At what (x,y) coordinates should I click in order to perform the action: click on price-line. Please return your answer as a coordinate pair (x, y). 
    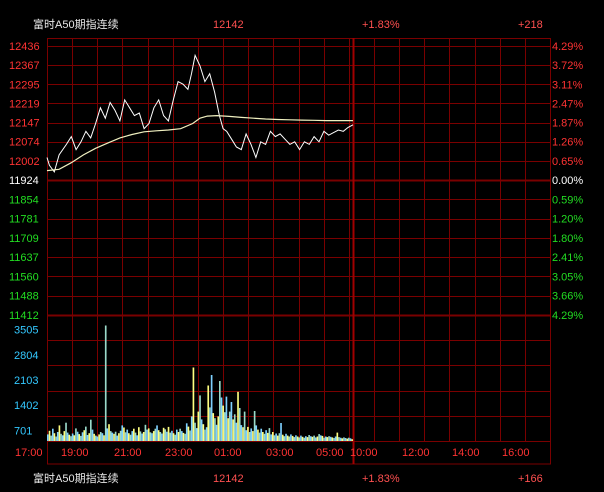
    Looking at the image, I should click on (200, 113).